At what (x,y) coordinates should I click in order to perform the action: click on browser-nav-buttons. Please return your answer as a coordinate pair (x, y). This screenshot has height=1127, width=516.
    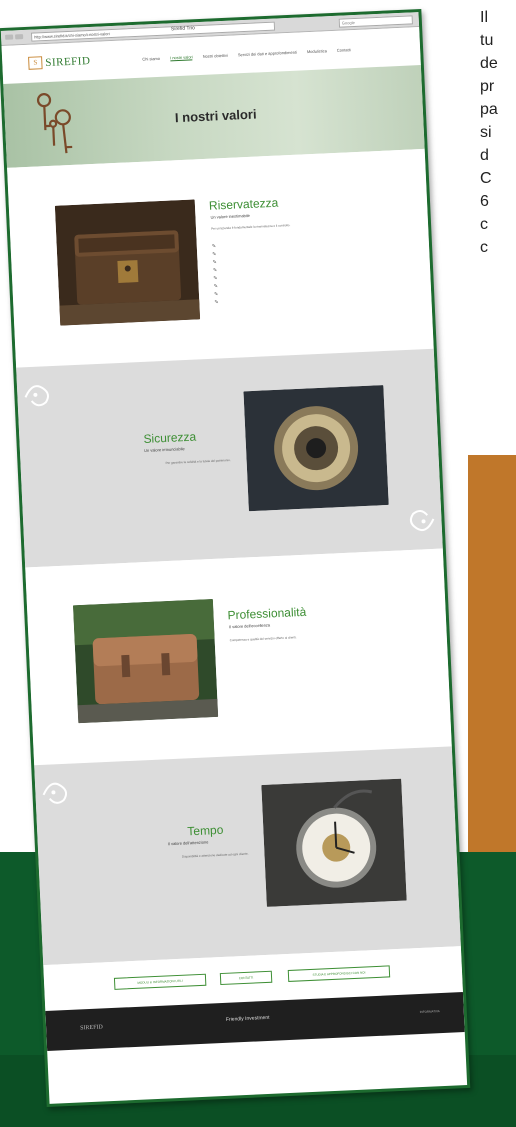
    Looking at the image, I should click on (14, 37).